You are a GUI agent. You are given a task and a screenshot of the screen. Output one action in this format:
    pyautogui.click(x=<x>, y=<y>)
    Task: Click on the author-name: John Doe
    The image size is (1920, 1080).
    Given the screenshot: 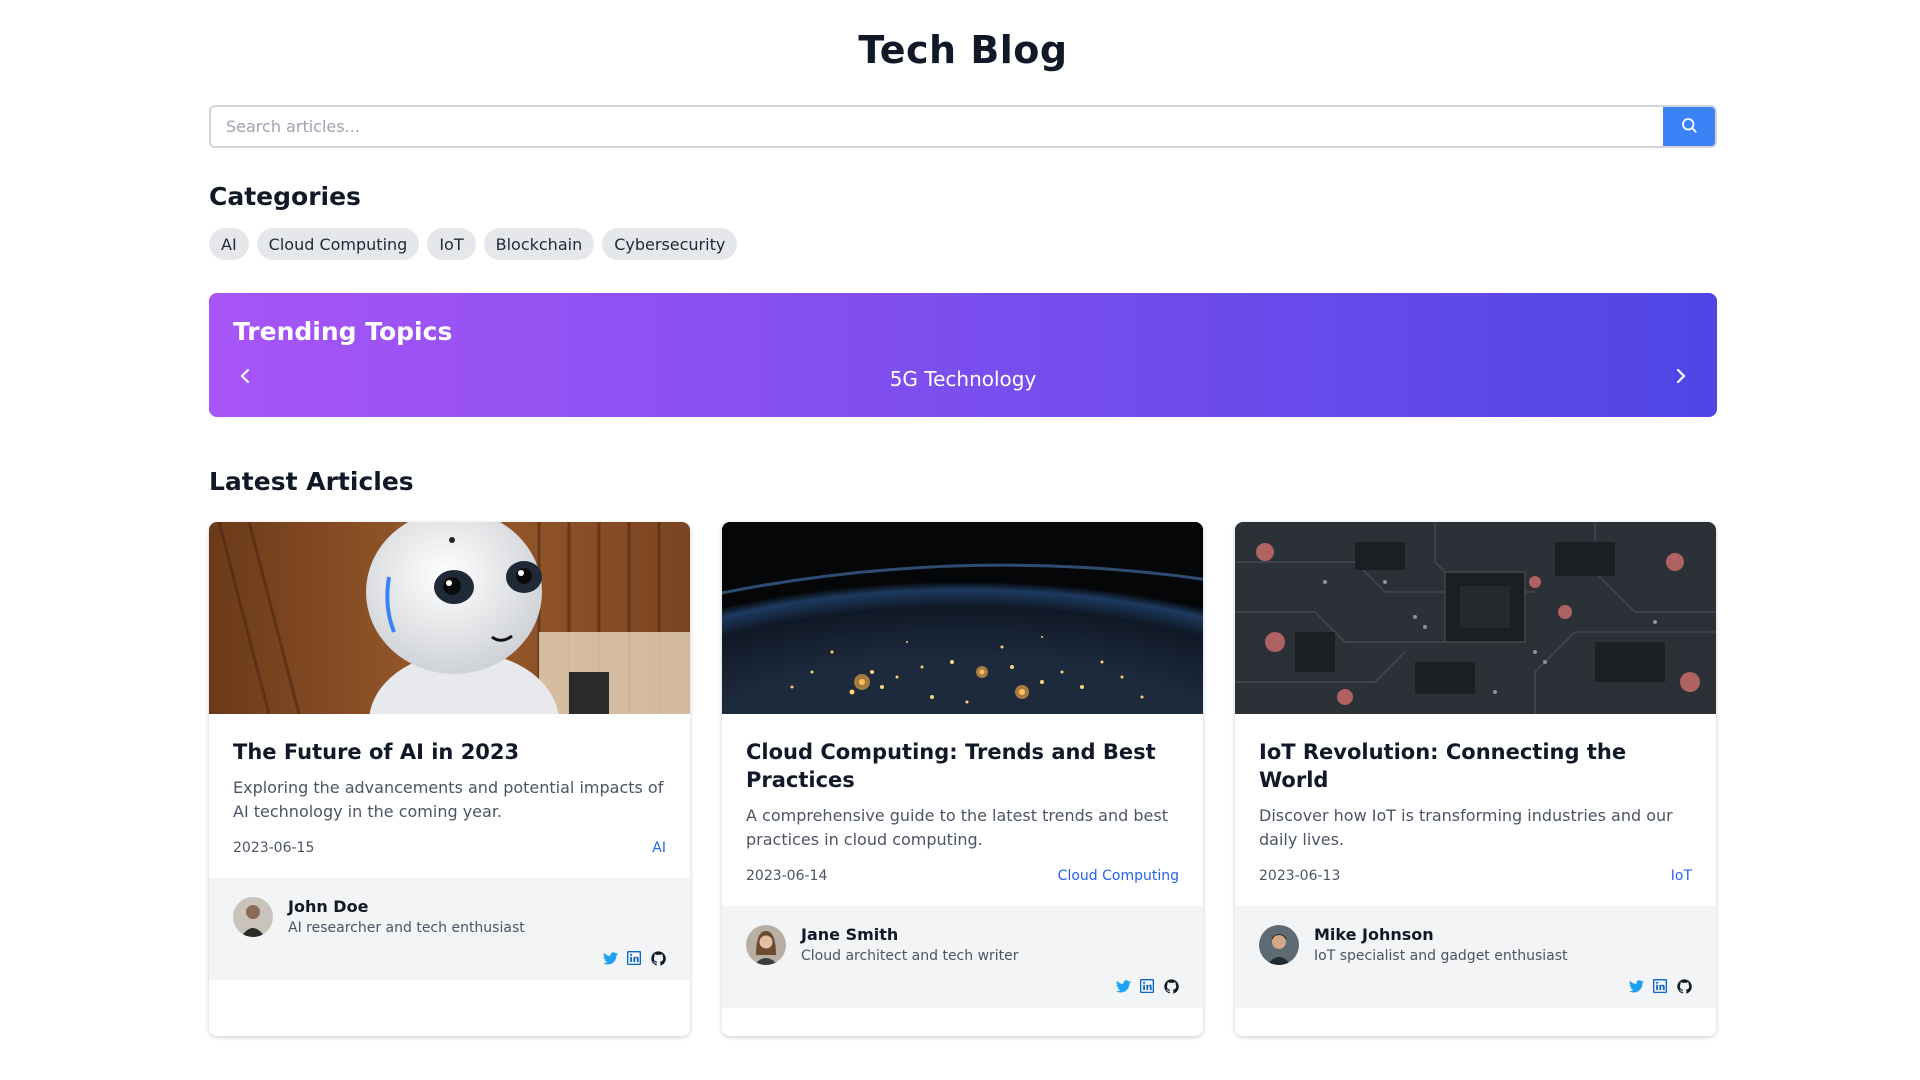 What is the action you would take?
    pyautogui.click(x=328, y=906)
    